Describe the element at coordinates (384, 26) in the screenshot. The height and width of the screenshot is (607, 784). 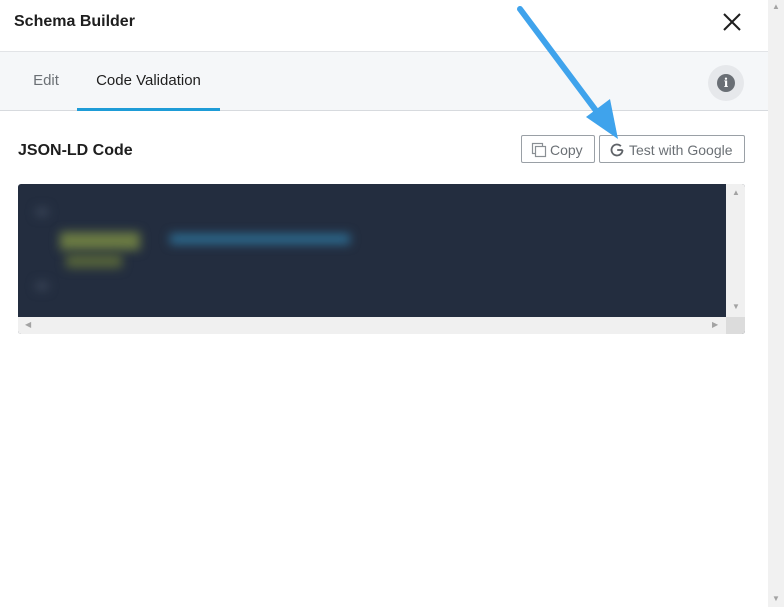
I see `modal-header: Schema Builder` at that location.